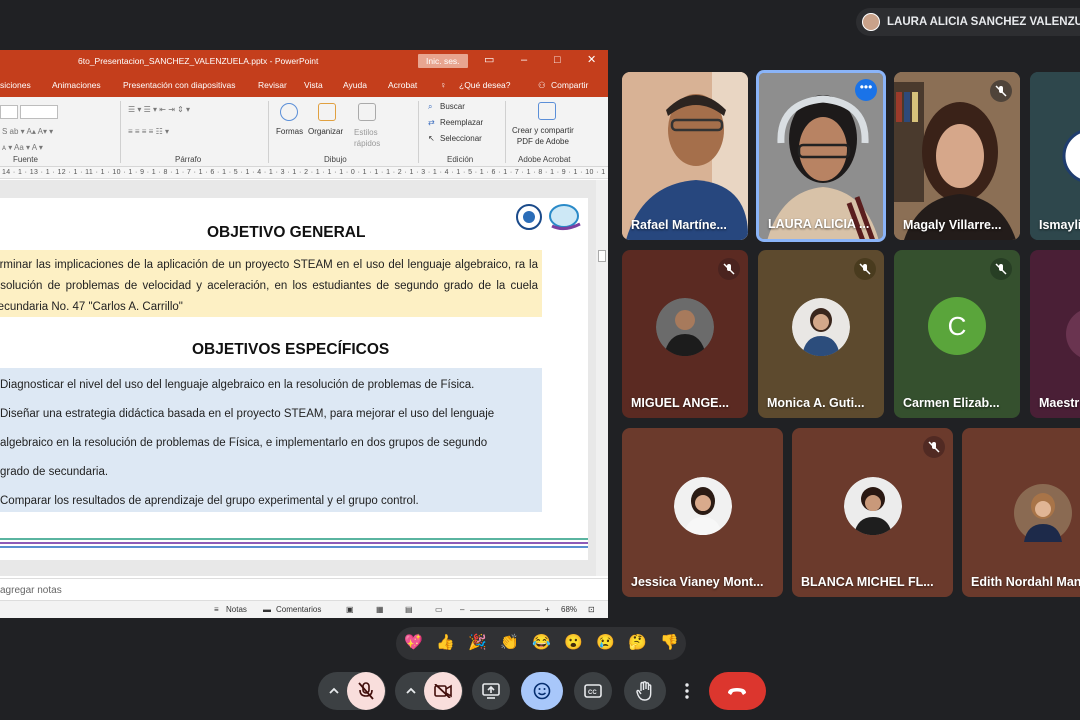 This screenshot has width=1080, height=720. What do you see at coordinates (460, 159) in the screenshot?
I see `group-edicion: Edición` at bounding box center [460, 159].